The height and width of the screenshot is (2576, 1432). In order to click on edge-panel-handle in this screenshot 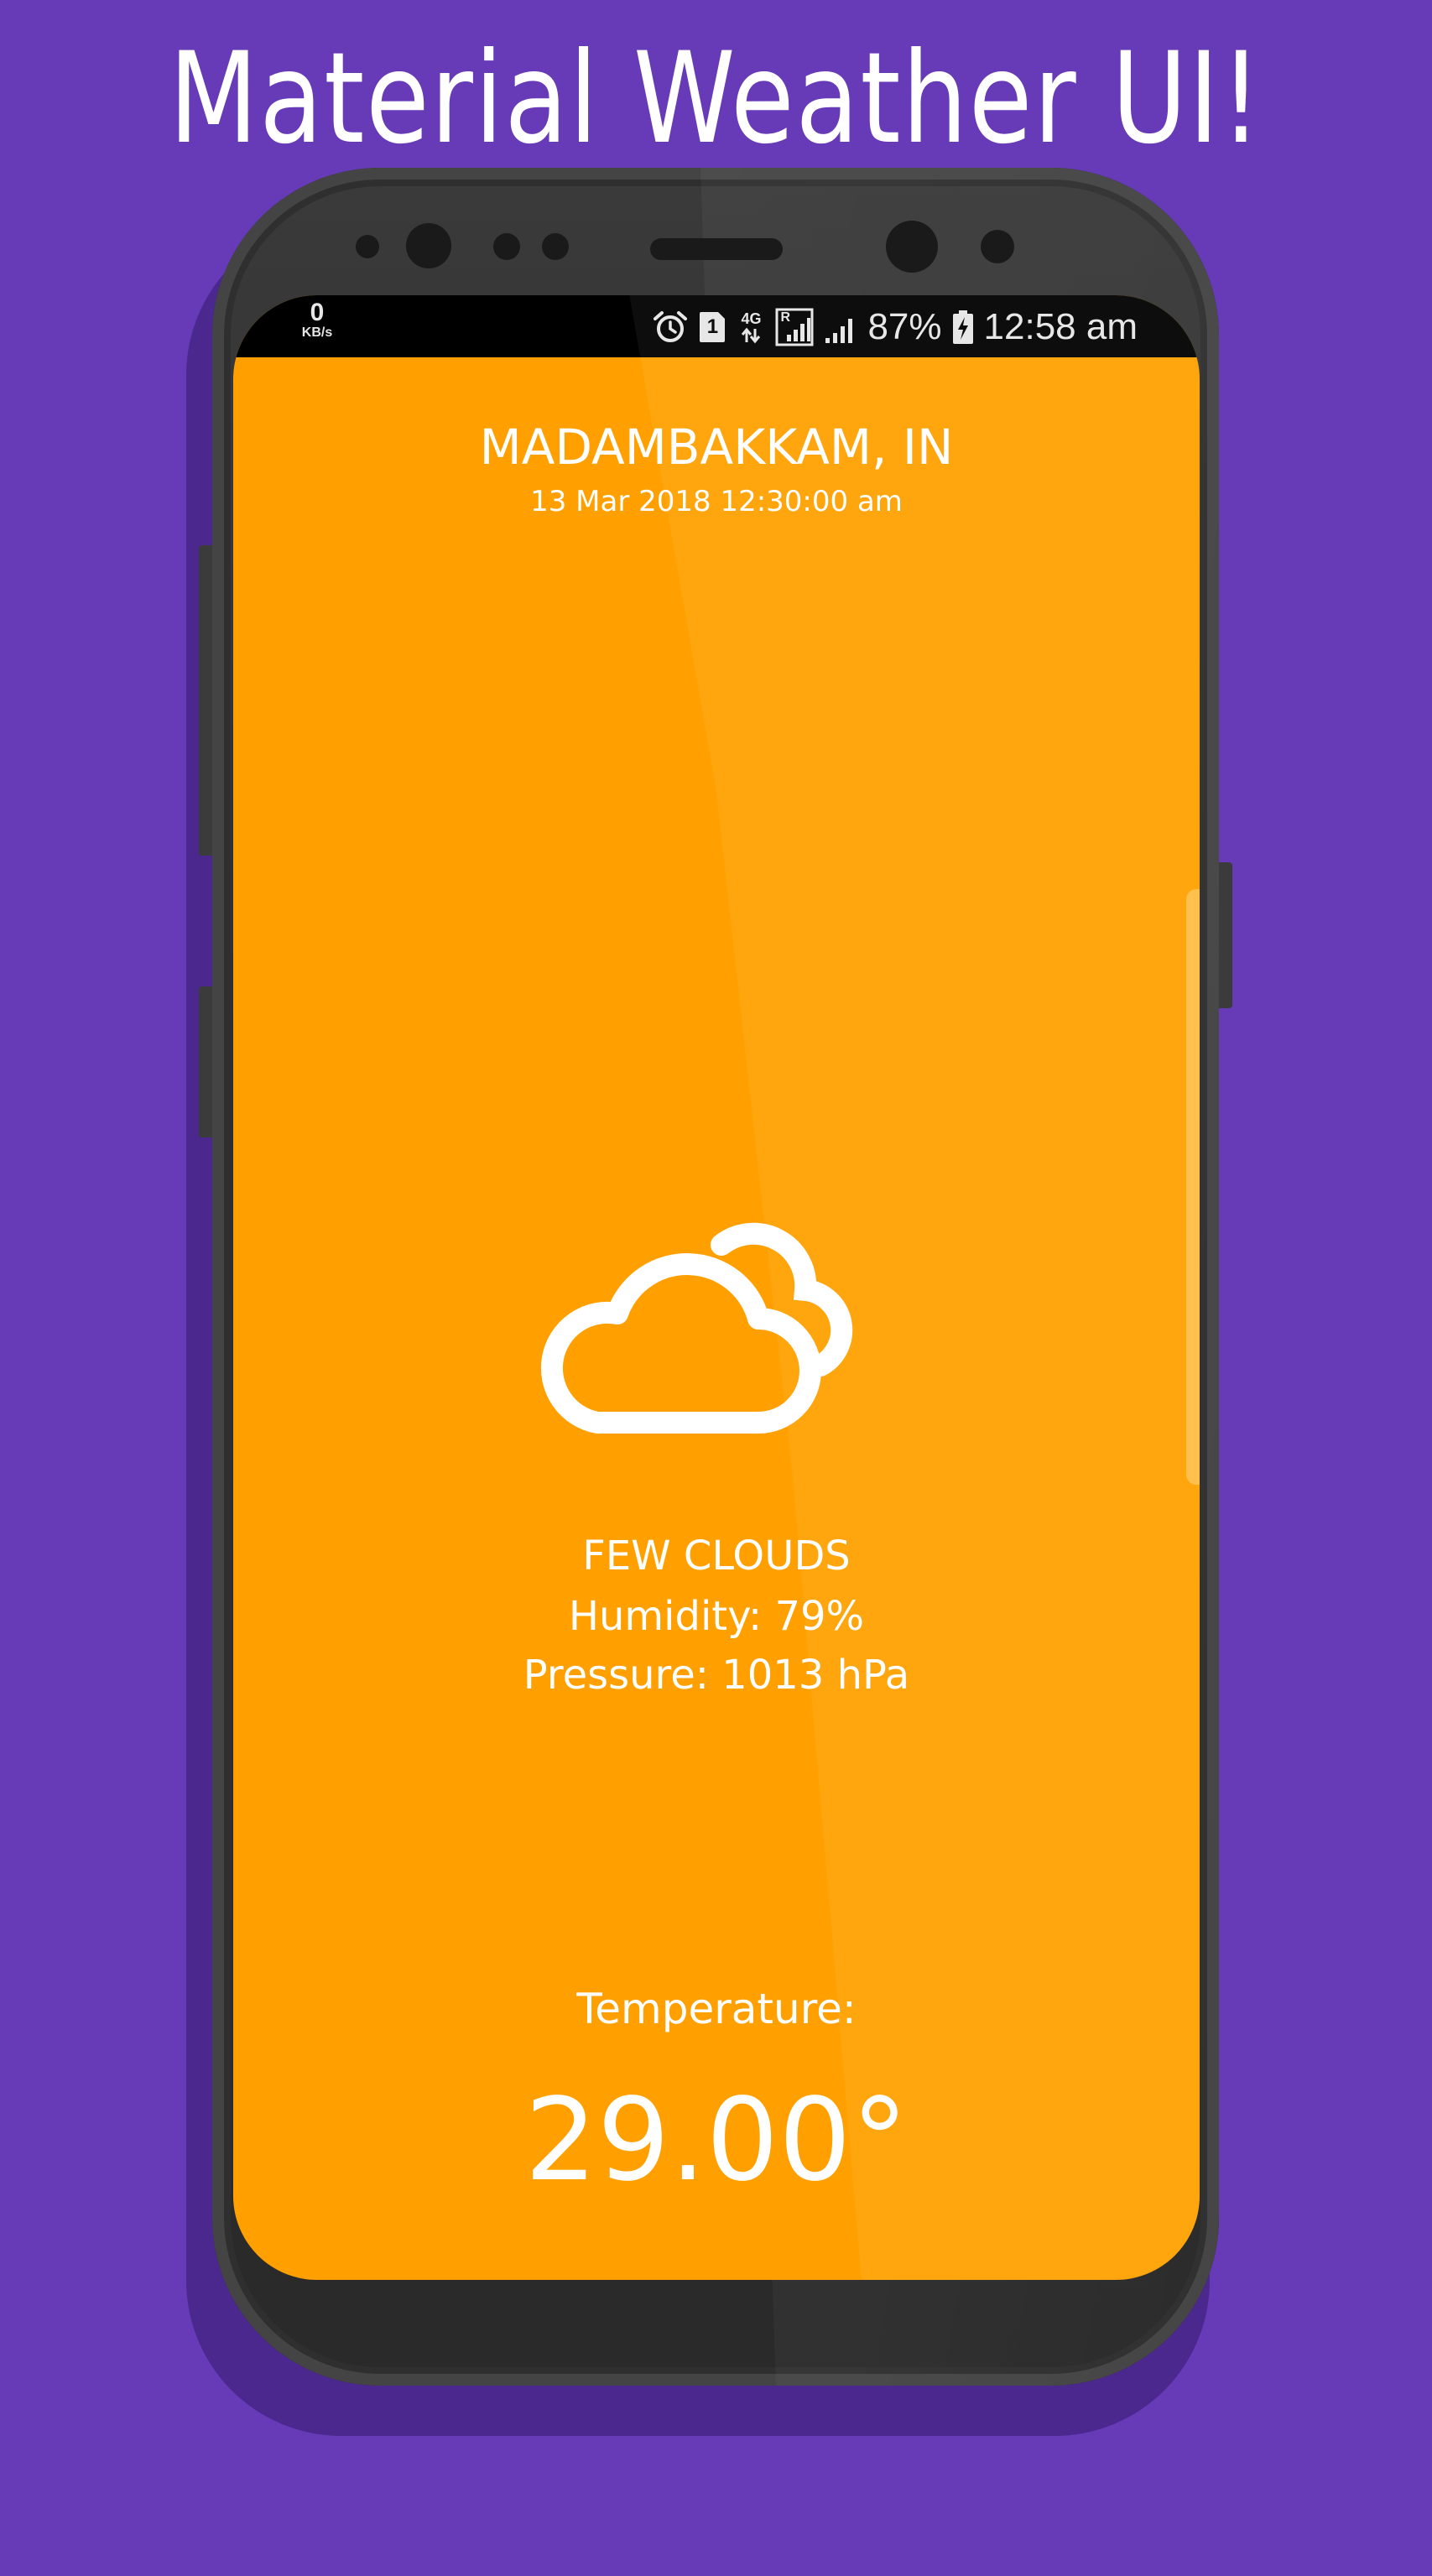, I will do `click(1193, 1187)`.